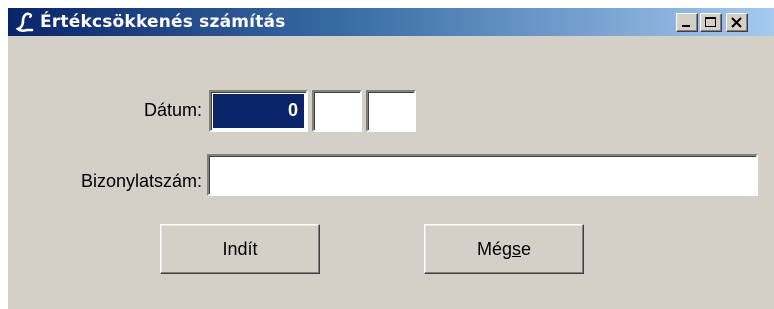 The width and height of the screenshot is (774, 309). What do you see at coordinates (172, 110) in the screenshot?
I see `date-label: Dátum:` at bounding box center [172, 110].